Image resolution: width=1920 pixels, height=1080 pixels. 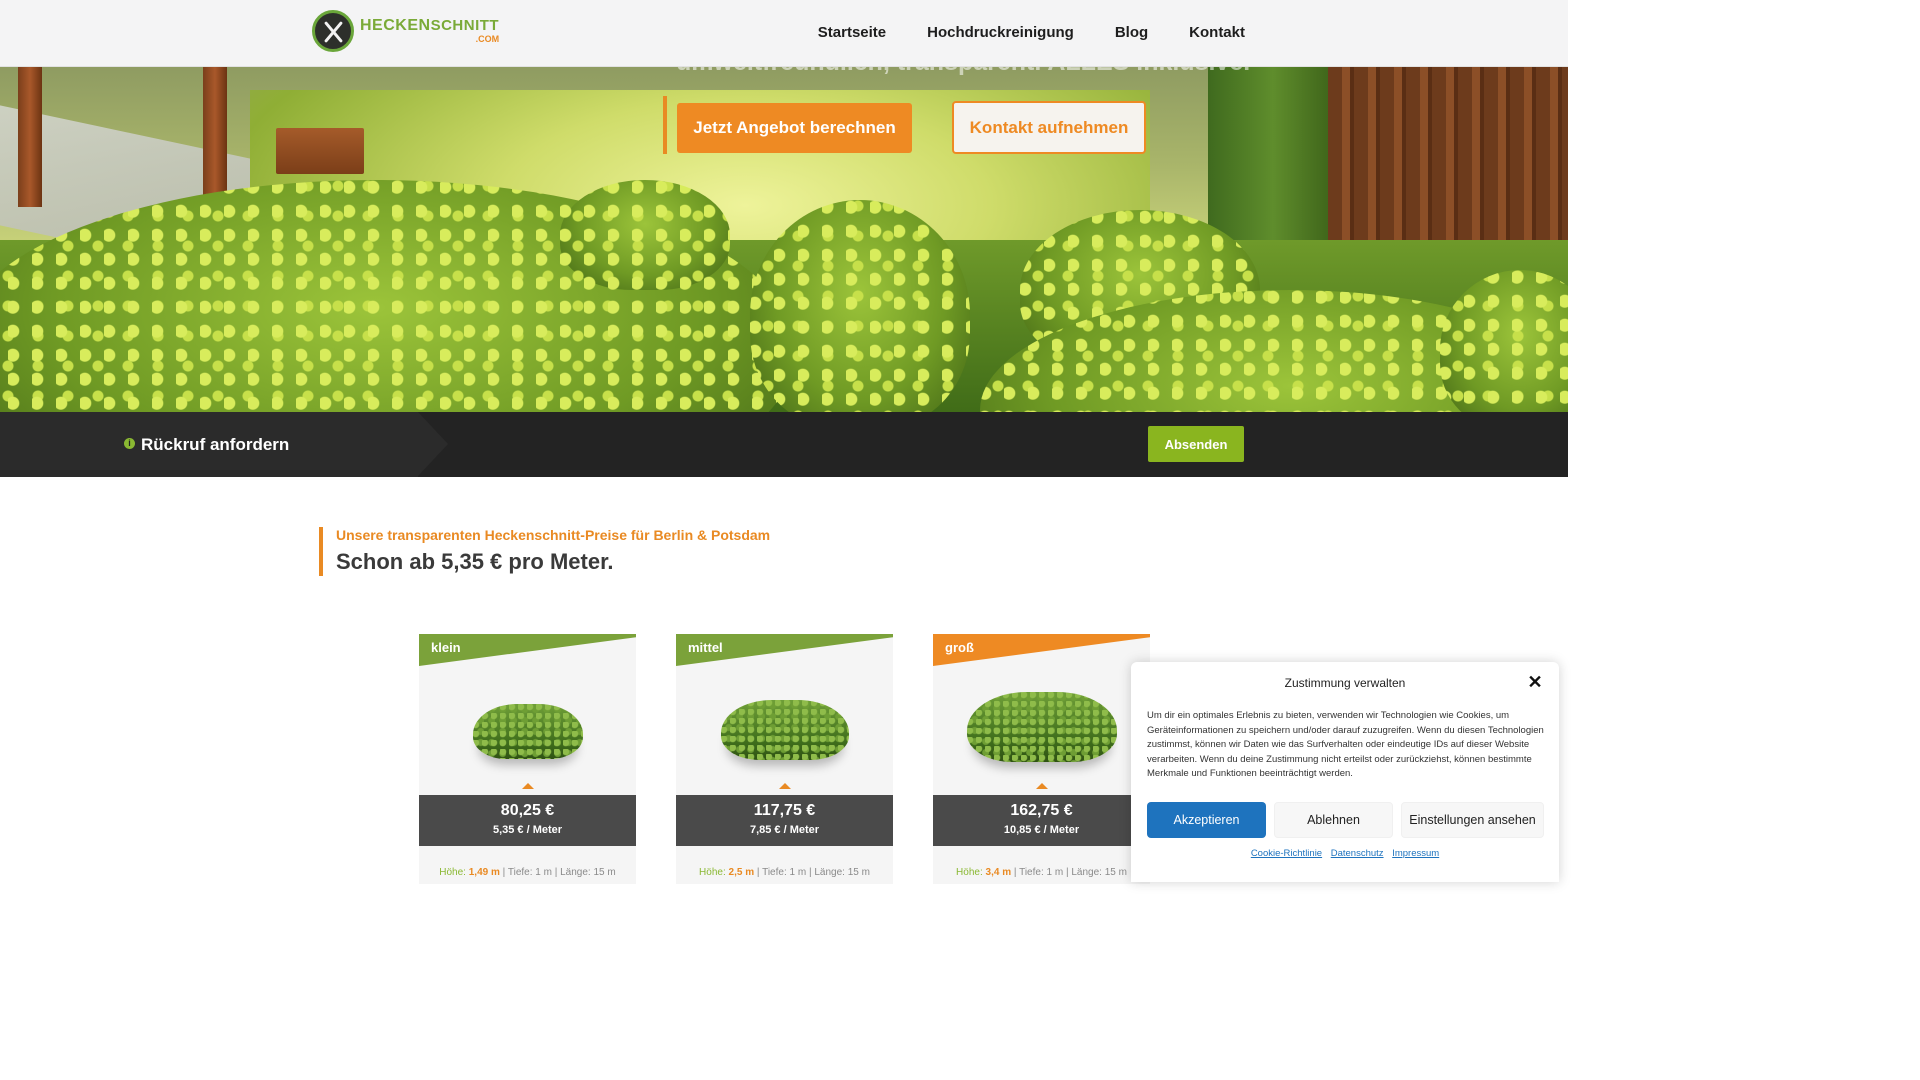 I want to click on view-settings-button: Einstellungen ansehen, so click(x=1472, y=820).